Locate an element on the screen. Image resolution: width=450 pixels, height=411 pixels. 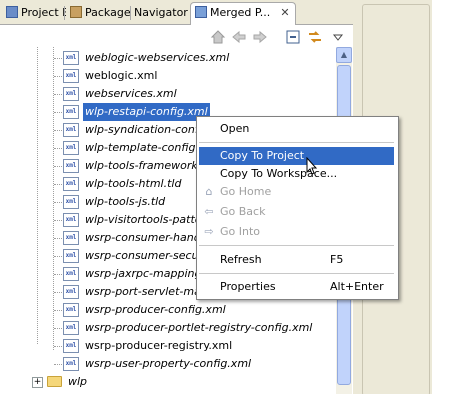
home-icon is located at coordinates (218, 37).